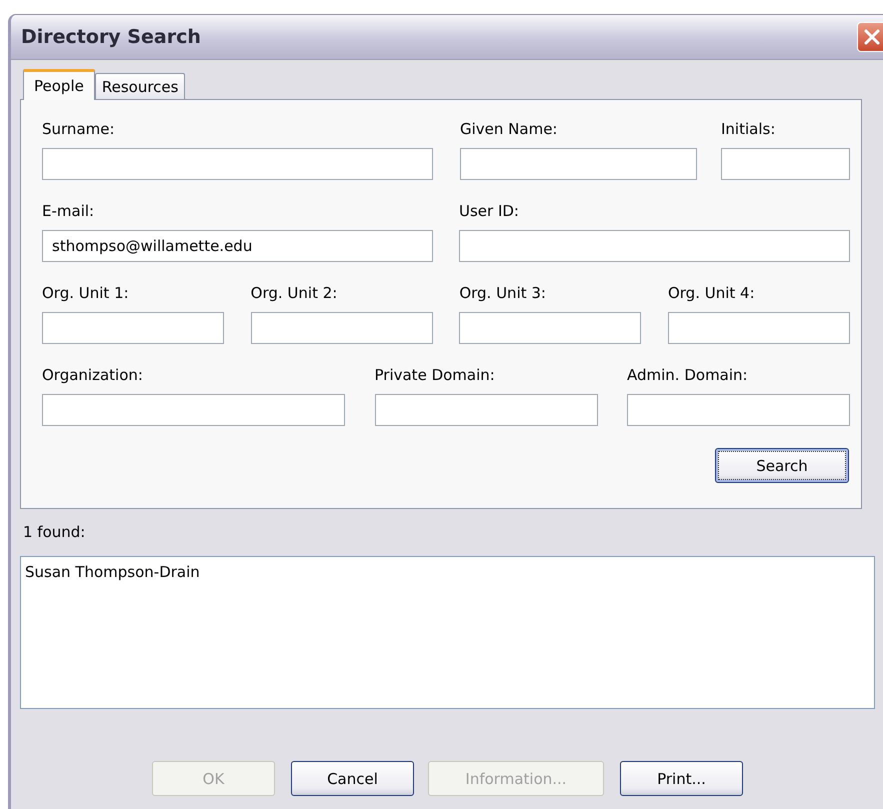 The height and width of the screenshot is (809, 883). What do you see at coordinates (509, 130) in the screenshot?
I see `field-label: Given Name:` at bounding box center [509, 130].